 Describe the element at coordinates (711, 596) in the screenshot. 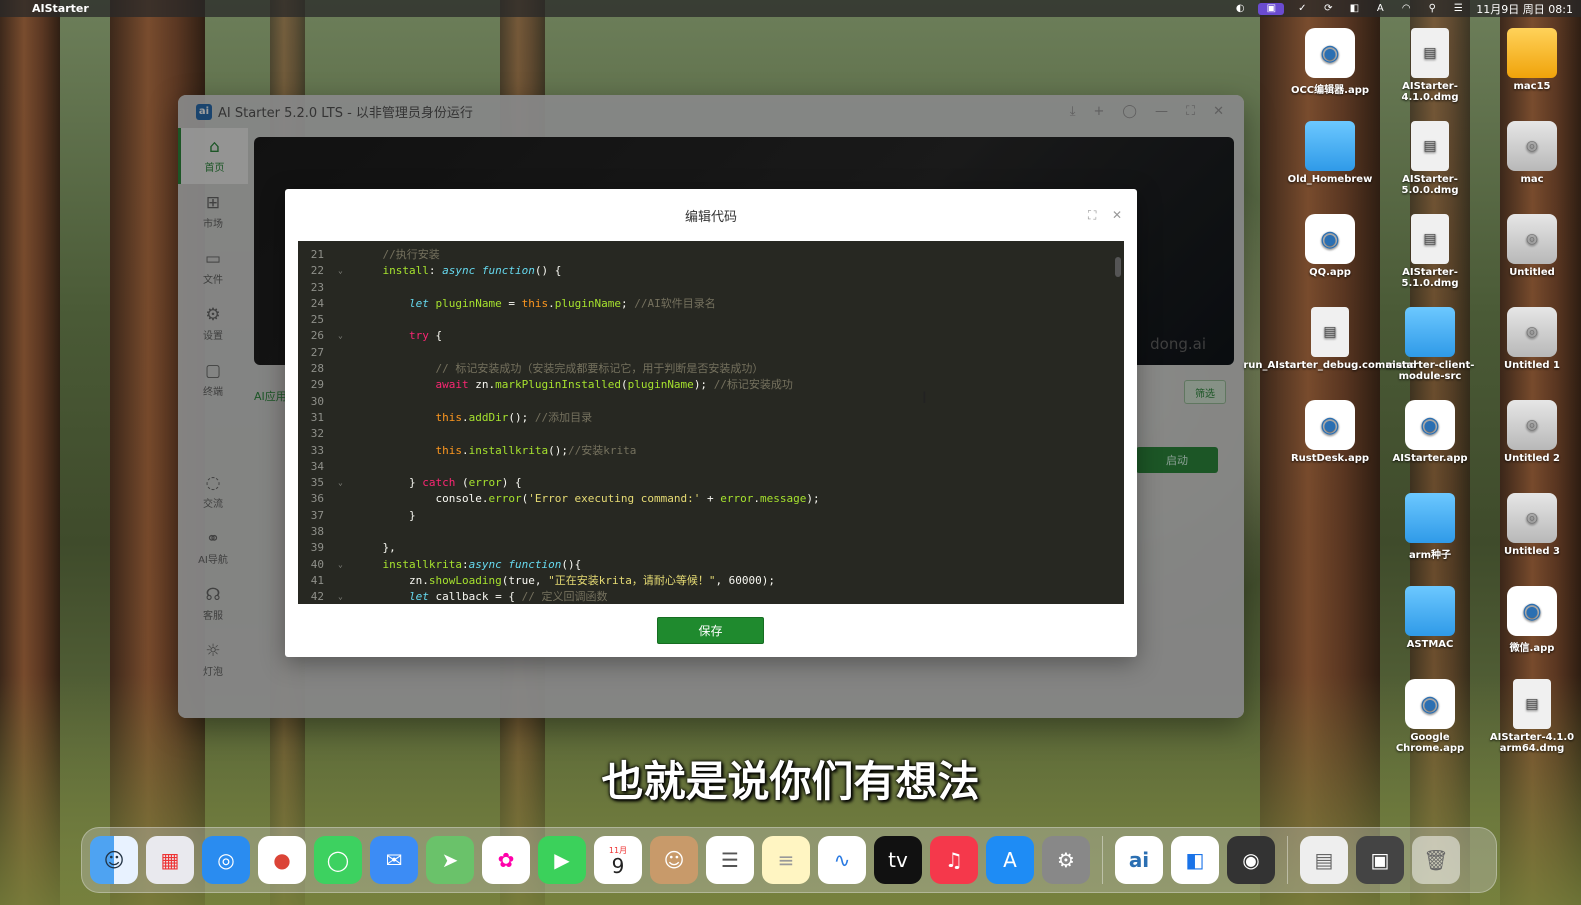

I see `code-line: 42 ⌄ let callback = { // 定义回调函数` at that location.